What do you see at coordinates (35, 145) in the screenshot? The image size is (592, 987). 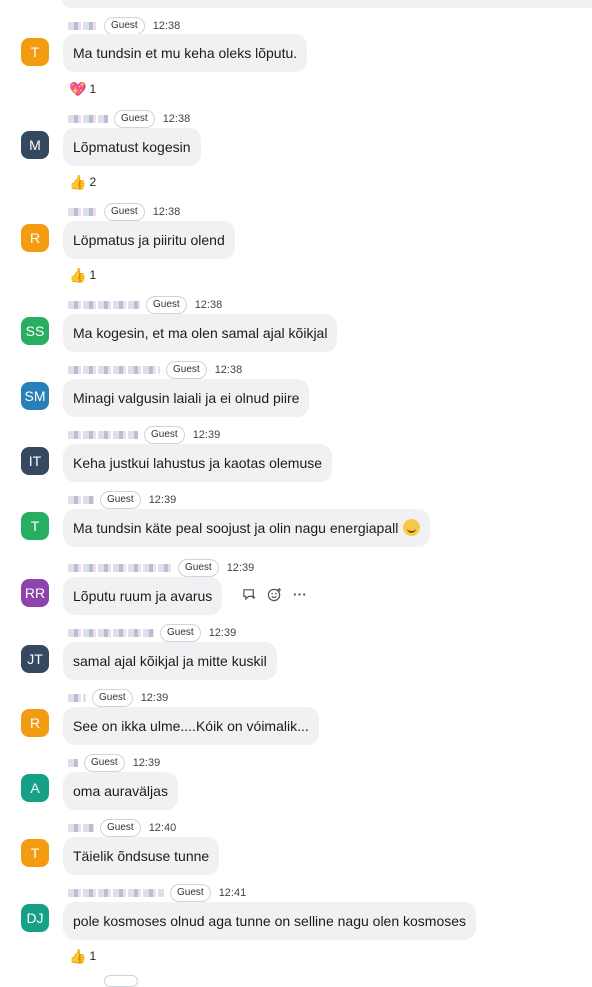 I see `avatar: M` at bounding box center [35, 145].